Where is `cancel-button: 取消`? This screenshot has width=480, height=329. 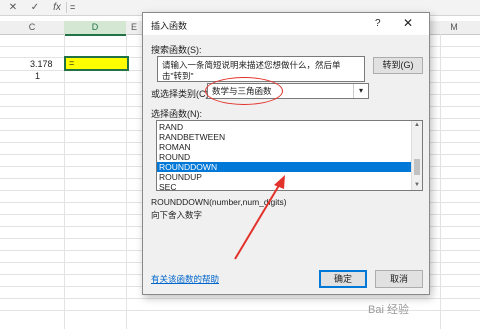 cancel-button: 取消 is located at coordinates (399, 279).